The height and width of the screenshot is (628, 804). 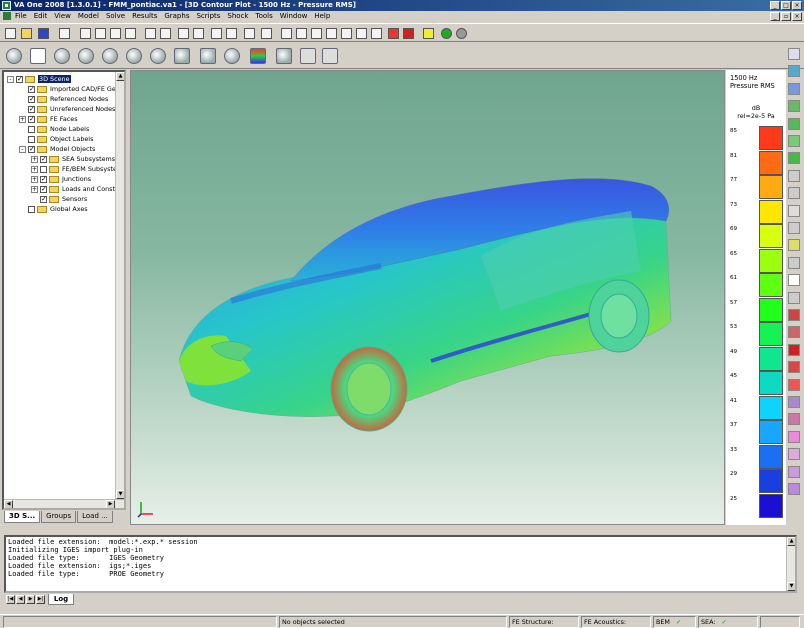 I want to click on tree-item-referenced-nodes: ✓ Referenced Nodes, so click(x=63, y=99).